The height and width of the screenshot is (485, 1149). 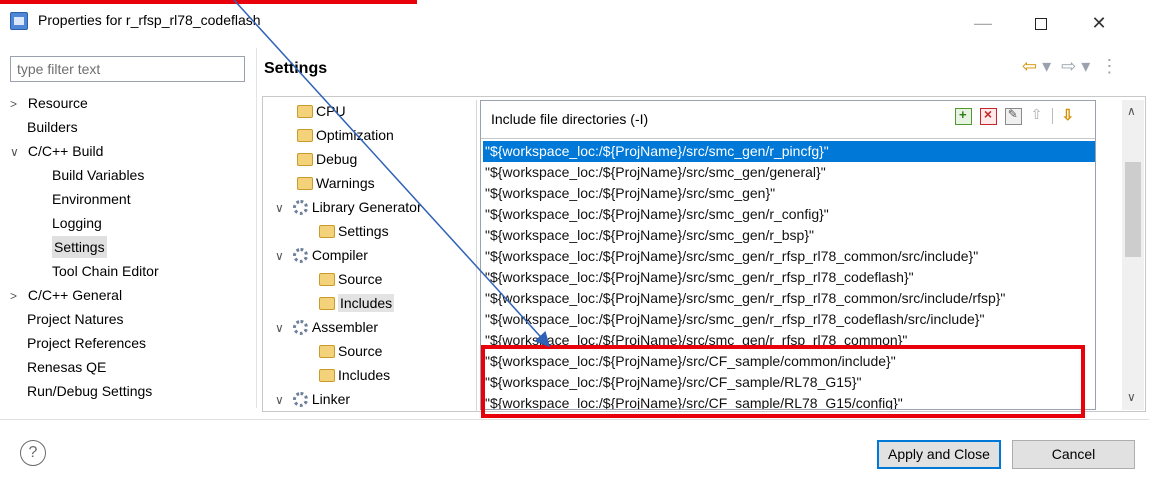 What do you see at coordinates (355, 135) in the screenshot?
I see `tool-tree-label: Optimization` at bounding box center [355, 135].